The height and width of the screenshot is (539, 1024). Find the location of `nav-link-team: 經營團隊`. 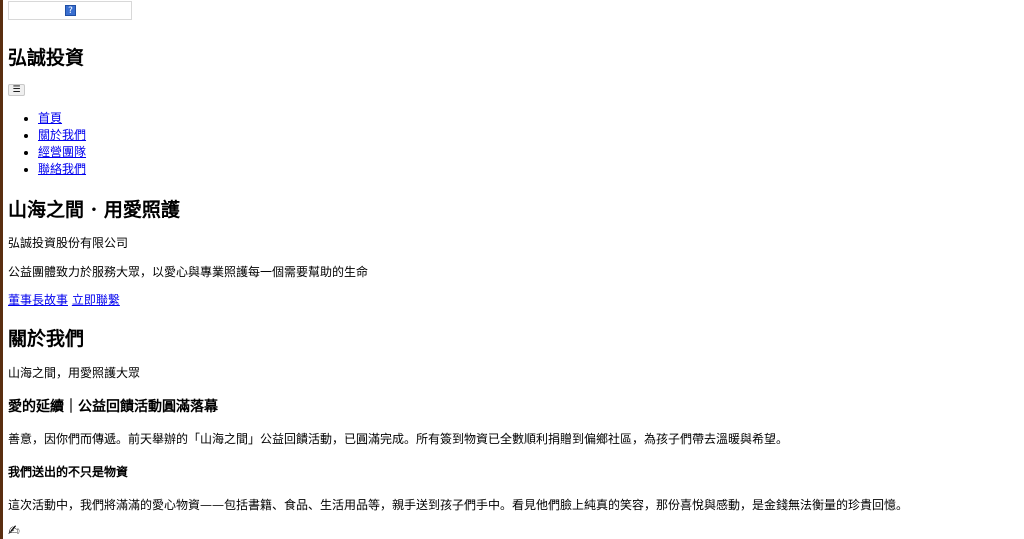

nav-link-team: 經營團隊 is located at coordinates (62, 152).